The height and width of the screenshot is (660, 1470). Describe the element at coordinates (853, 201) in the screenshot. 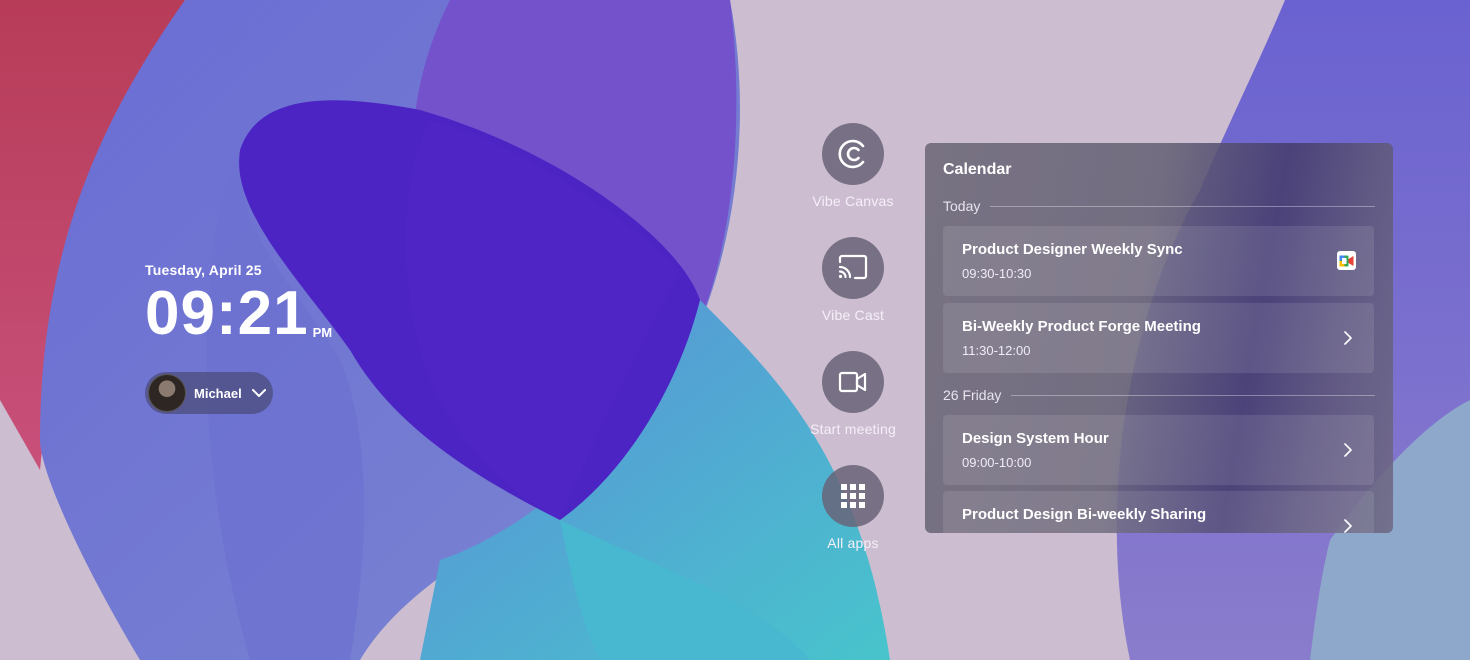

I see `vibe-canvas-label: Vibe Canvas` at that location.